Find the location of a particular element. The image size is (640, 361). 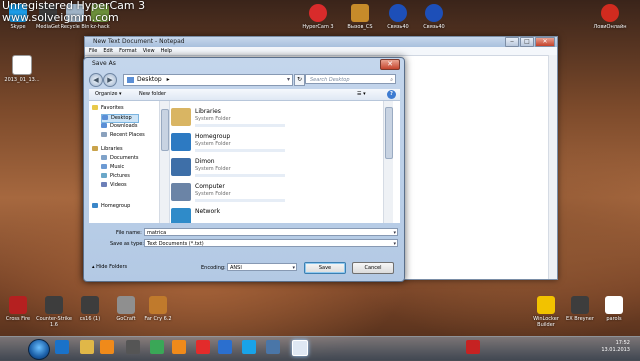

encoding-value: ANSI is located at coordinates (236, 268).